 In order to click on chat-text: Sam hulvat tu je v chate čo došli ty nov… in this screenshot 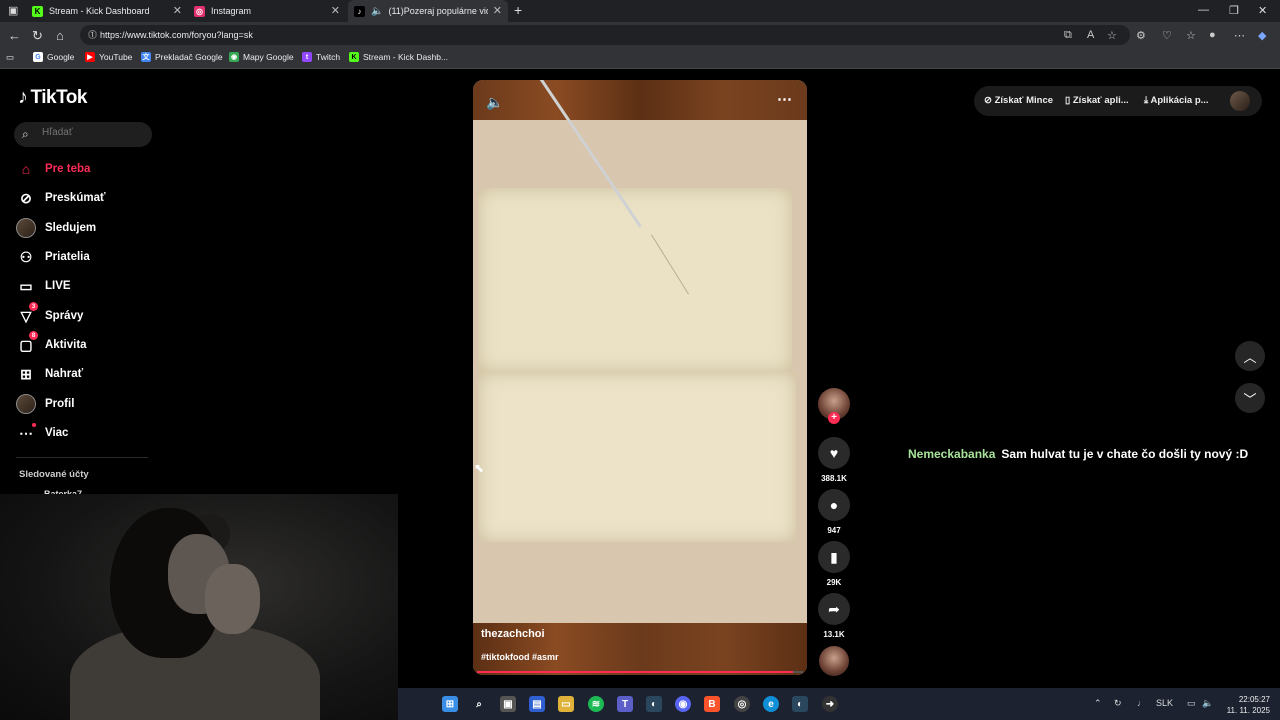, I will do `click(1125, 454)`.